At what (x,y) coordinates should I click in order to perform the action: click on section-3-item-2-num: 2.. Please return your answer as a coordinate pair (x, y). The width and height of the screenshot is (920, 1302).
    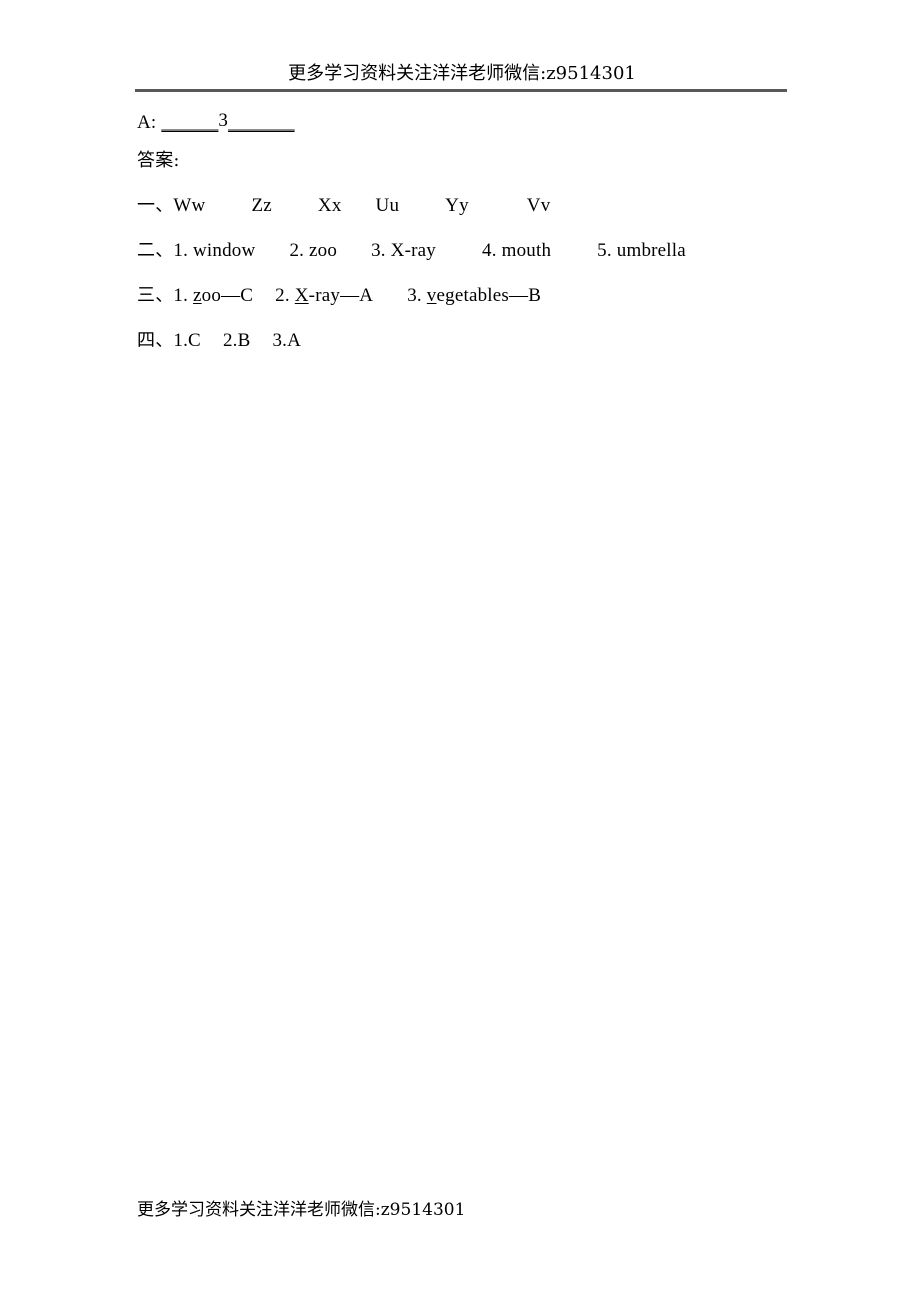
    Looking at the image, I should click on (285, 295).